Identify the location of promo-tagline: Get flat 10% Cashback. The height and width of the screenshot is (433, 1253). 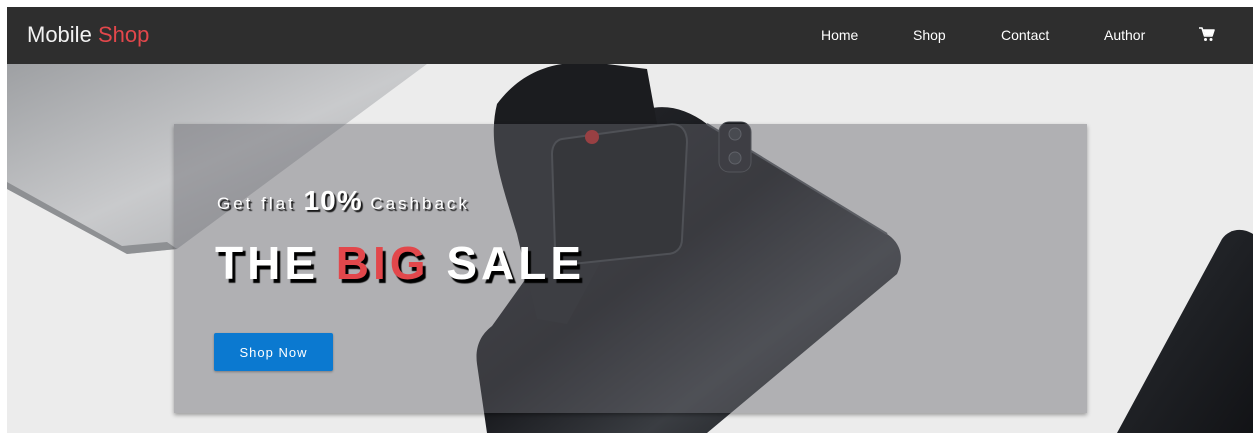
(343, 200).